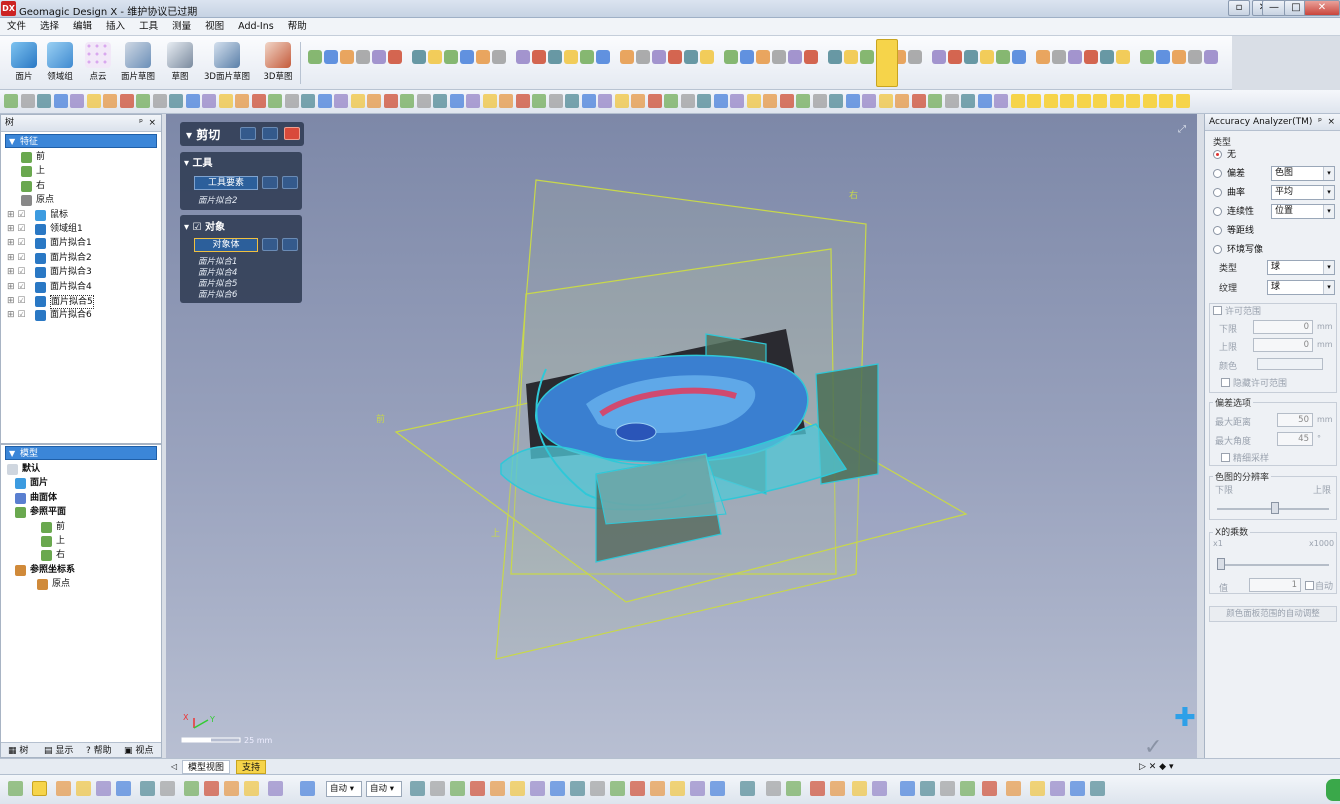 This screenshot has width=1340, height=804. I want to click on tabs-scroll-left-icon: ◁, so click(174, 767).